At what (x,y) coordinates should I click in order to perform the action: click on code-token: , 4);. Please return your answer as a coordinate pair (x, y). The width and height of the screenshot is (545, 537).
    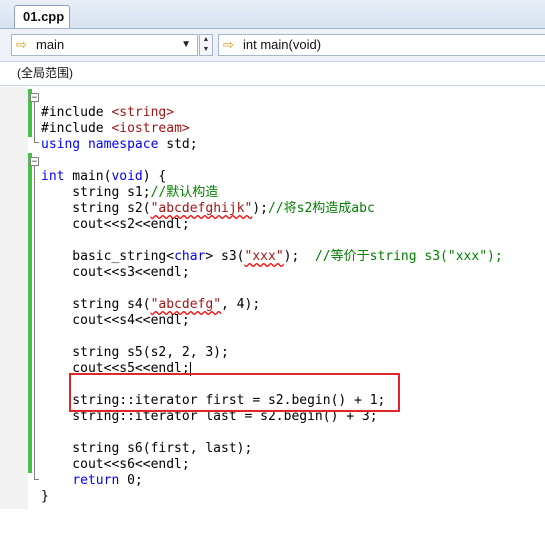
    Looking at the image, I should click on (241, 304).